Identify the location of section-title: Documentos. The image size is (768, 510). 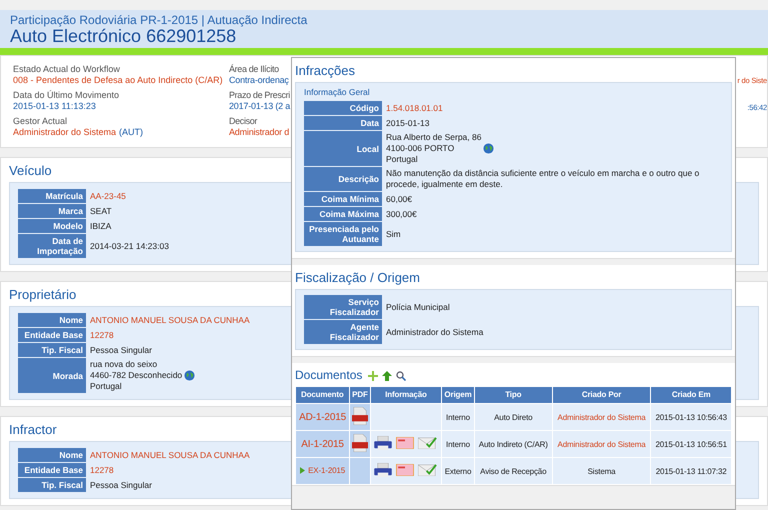
(328, 375).